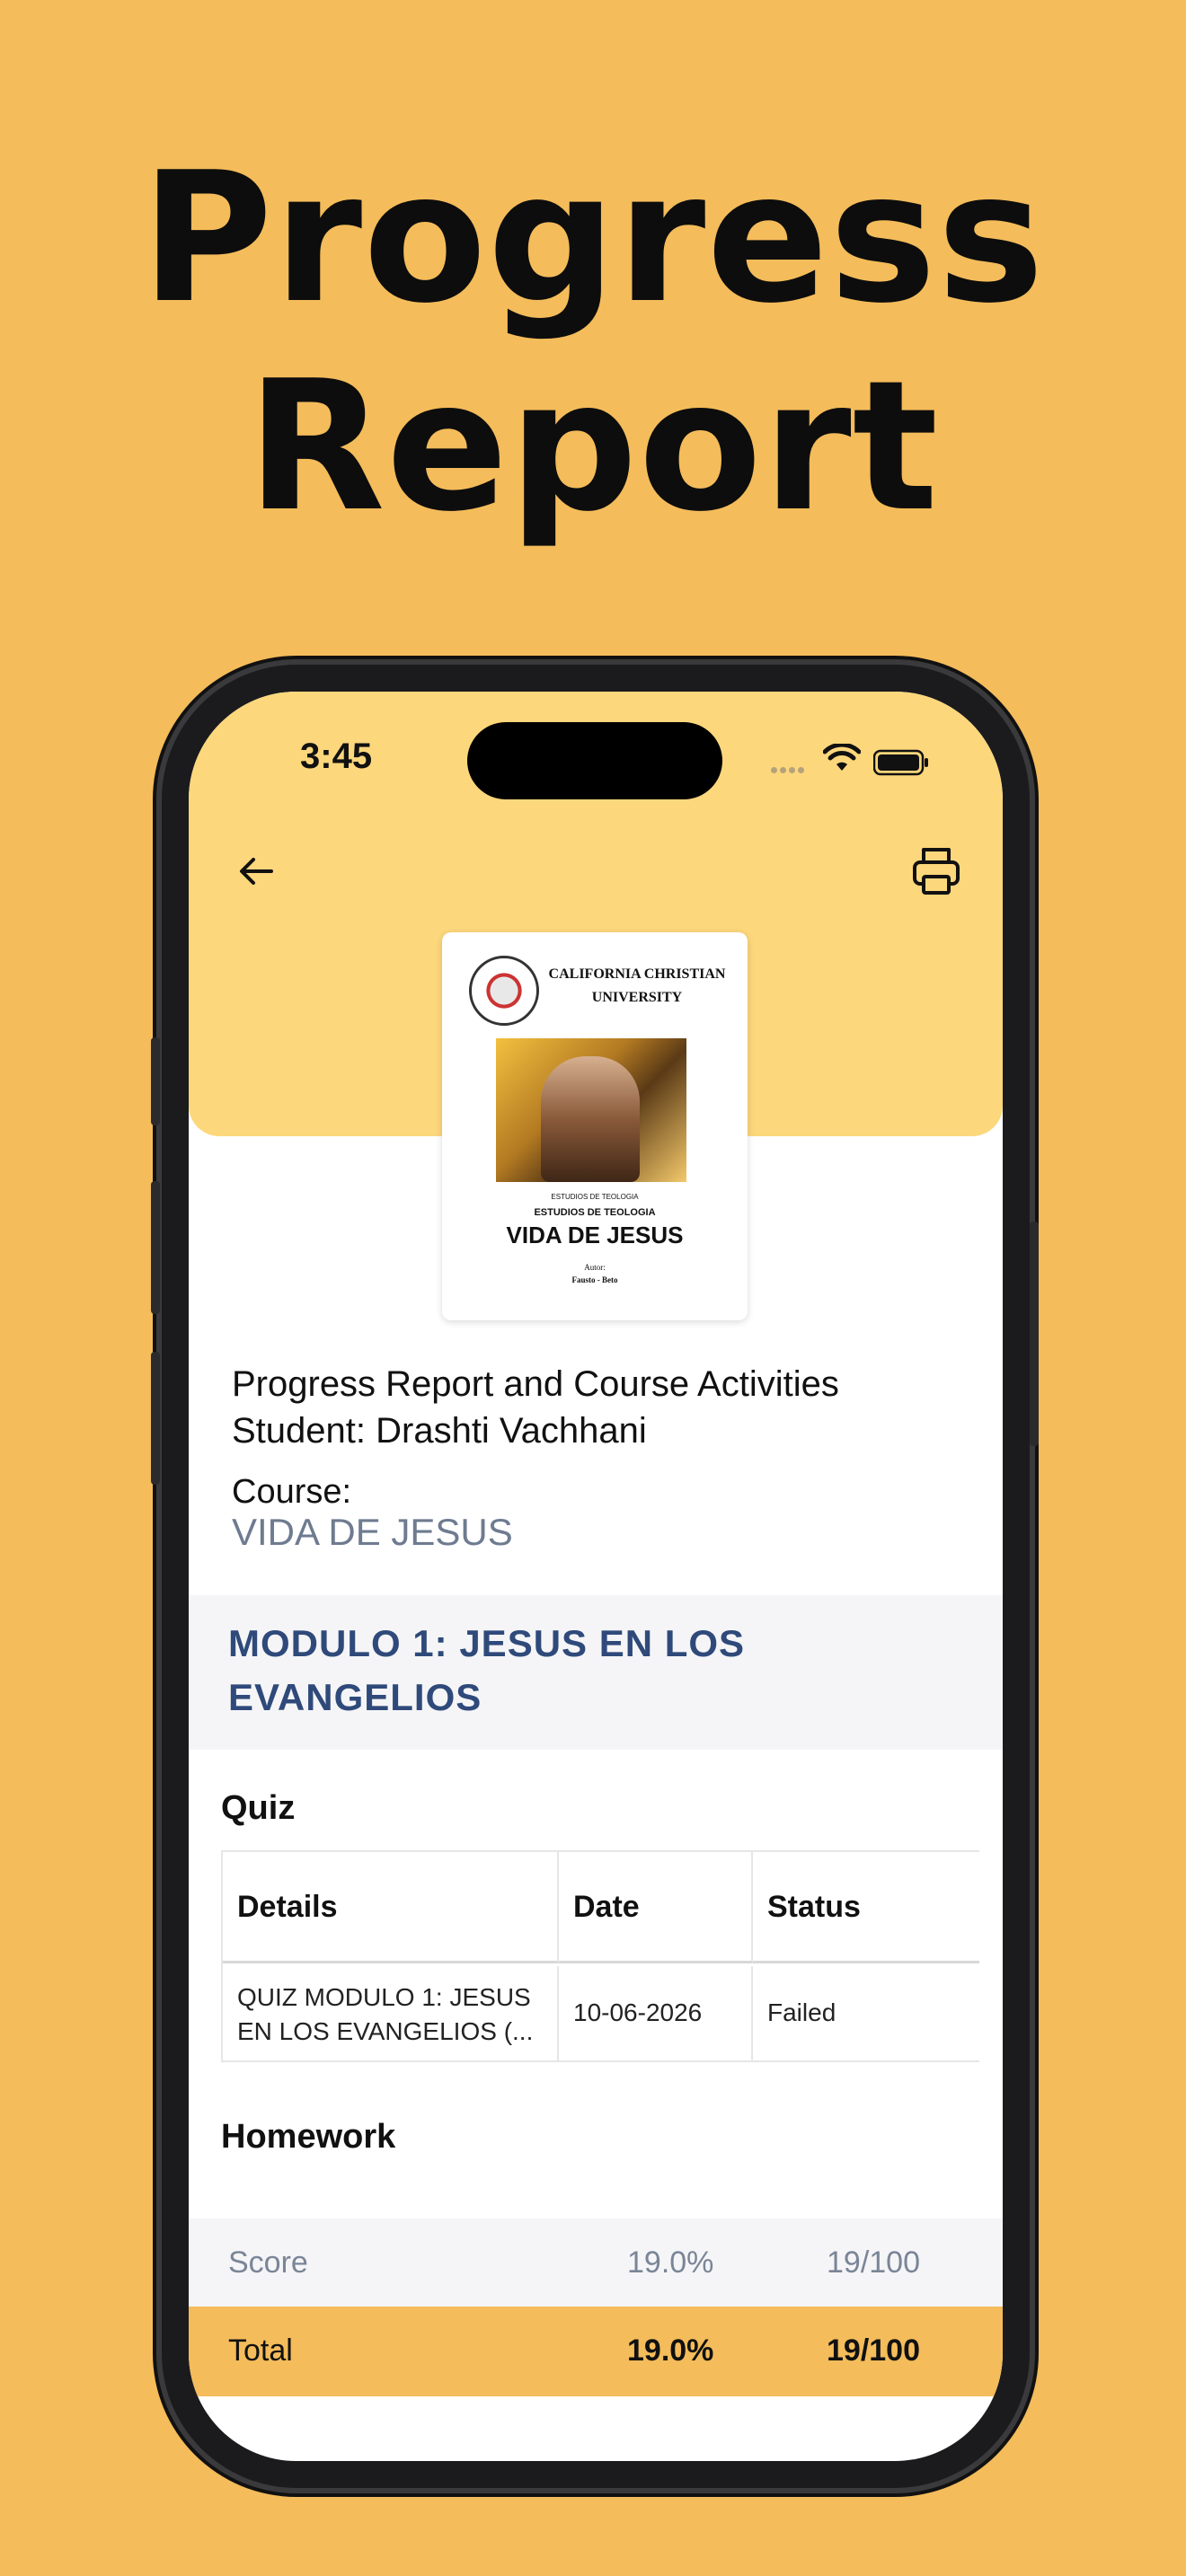  What do you see at coordinates (791, 767) in the screenshot?
I see `signal-icon` at bounding box center [791, 767].